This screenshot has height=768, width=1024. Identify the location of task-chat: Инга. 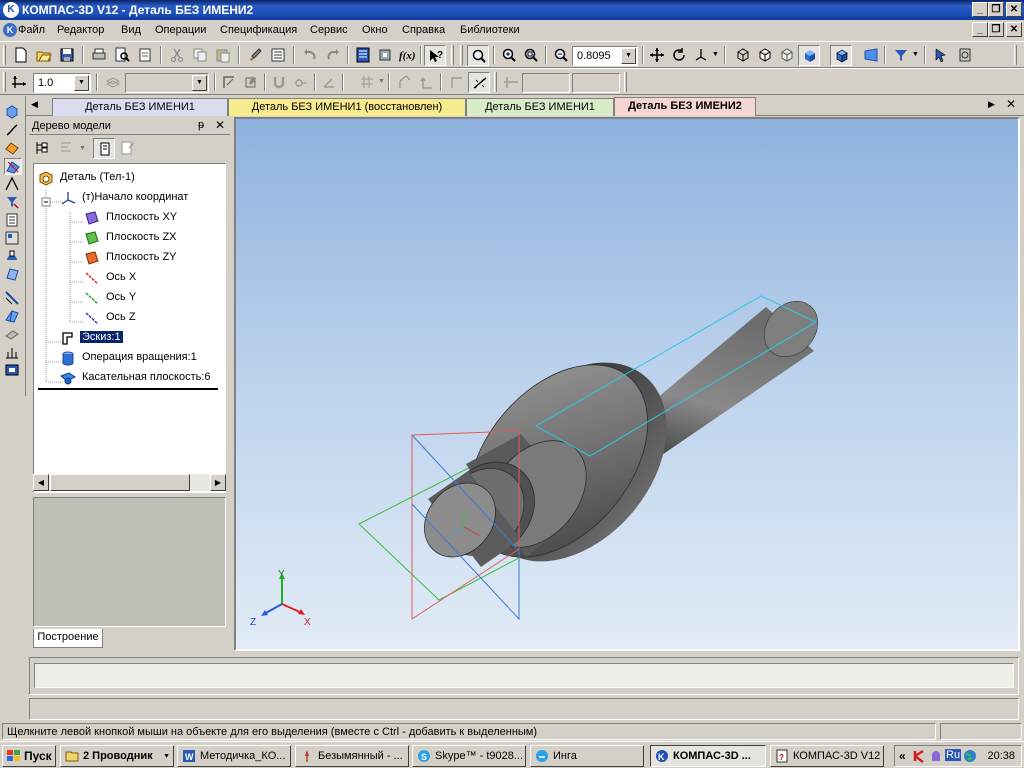
(587, 756).